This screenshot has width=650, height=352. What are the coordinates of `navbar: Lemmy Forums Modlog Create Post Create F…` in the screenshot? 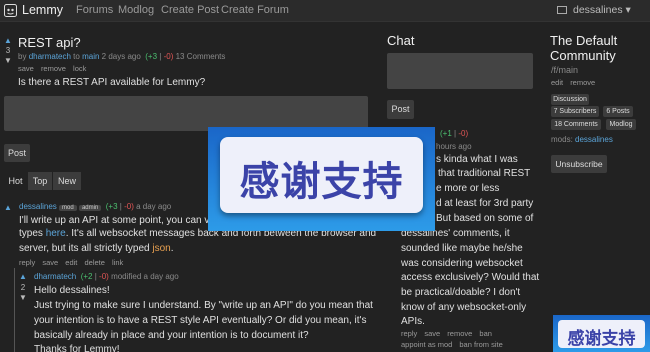 It's located at (325, 11).